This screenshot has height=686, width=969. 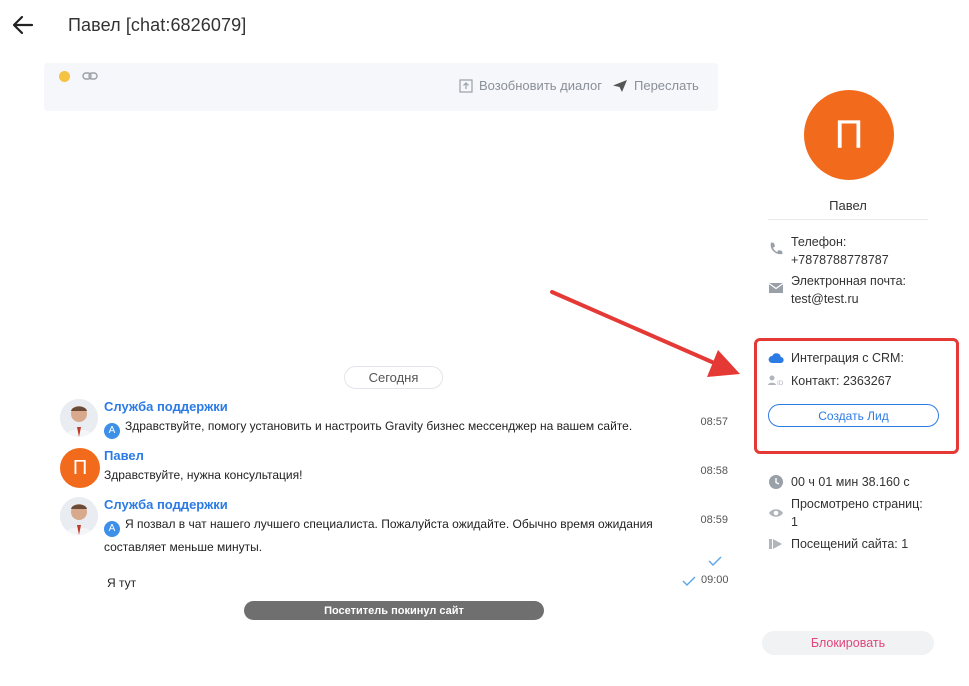 I want to click on email-row: Электронная почта: test@test.ru, so click(x=837, y=290).